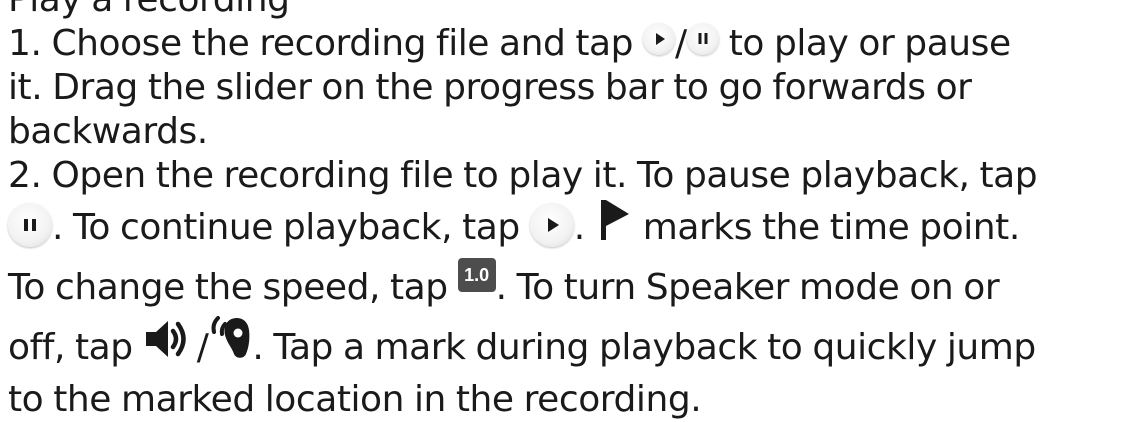  I want to click on step2-last-line: to the marked location in the recording., so click(355, 399).